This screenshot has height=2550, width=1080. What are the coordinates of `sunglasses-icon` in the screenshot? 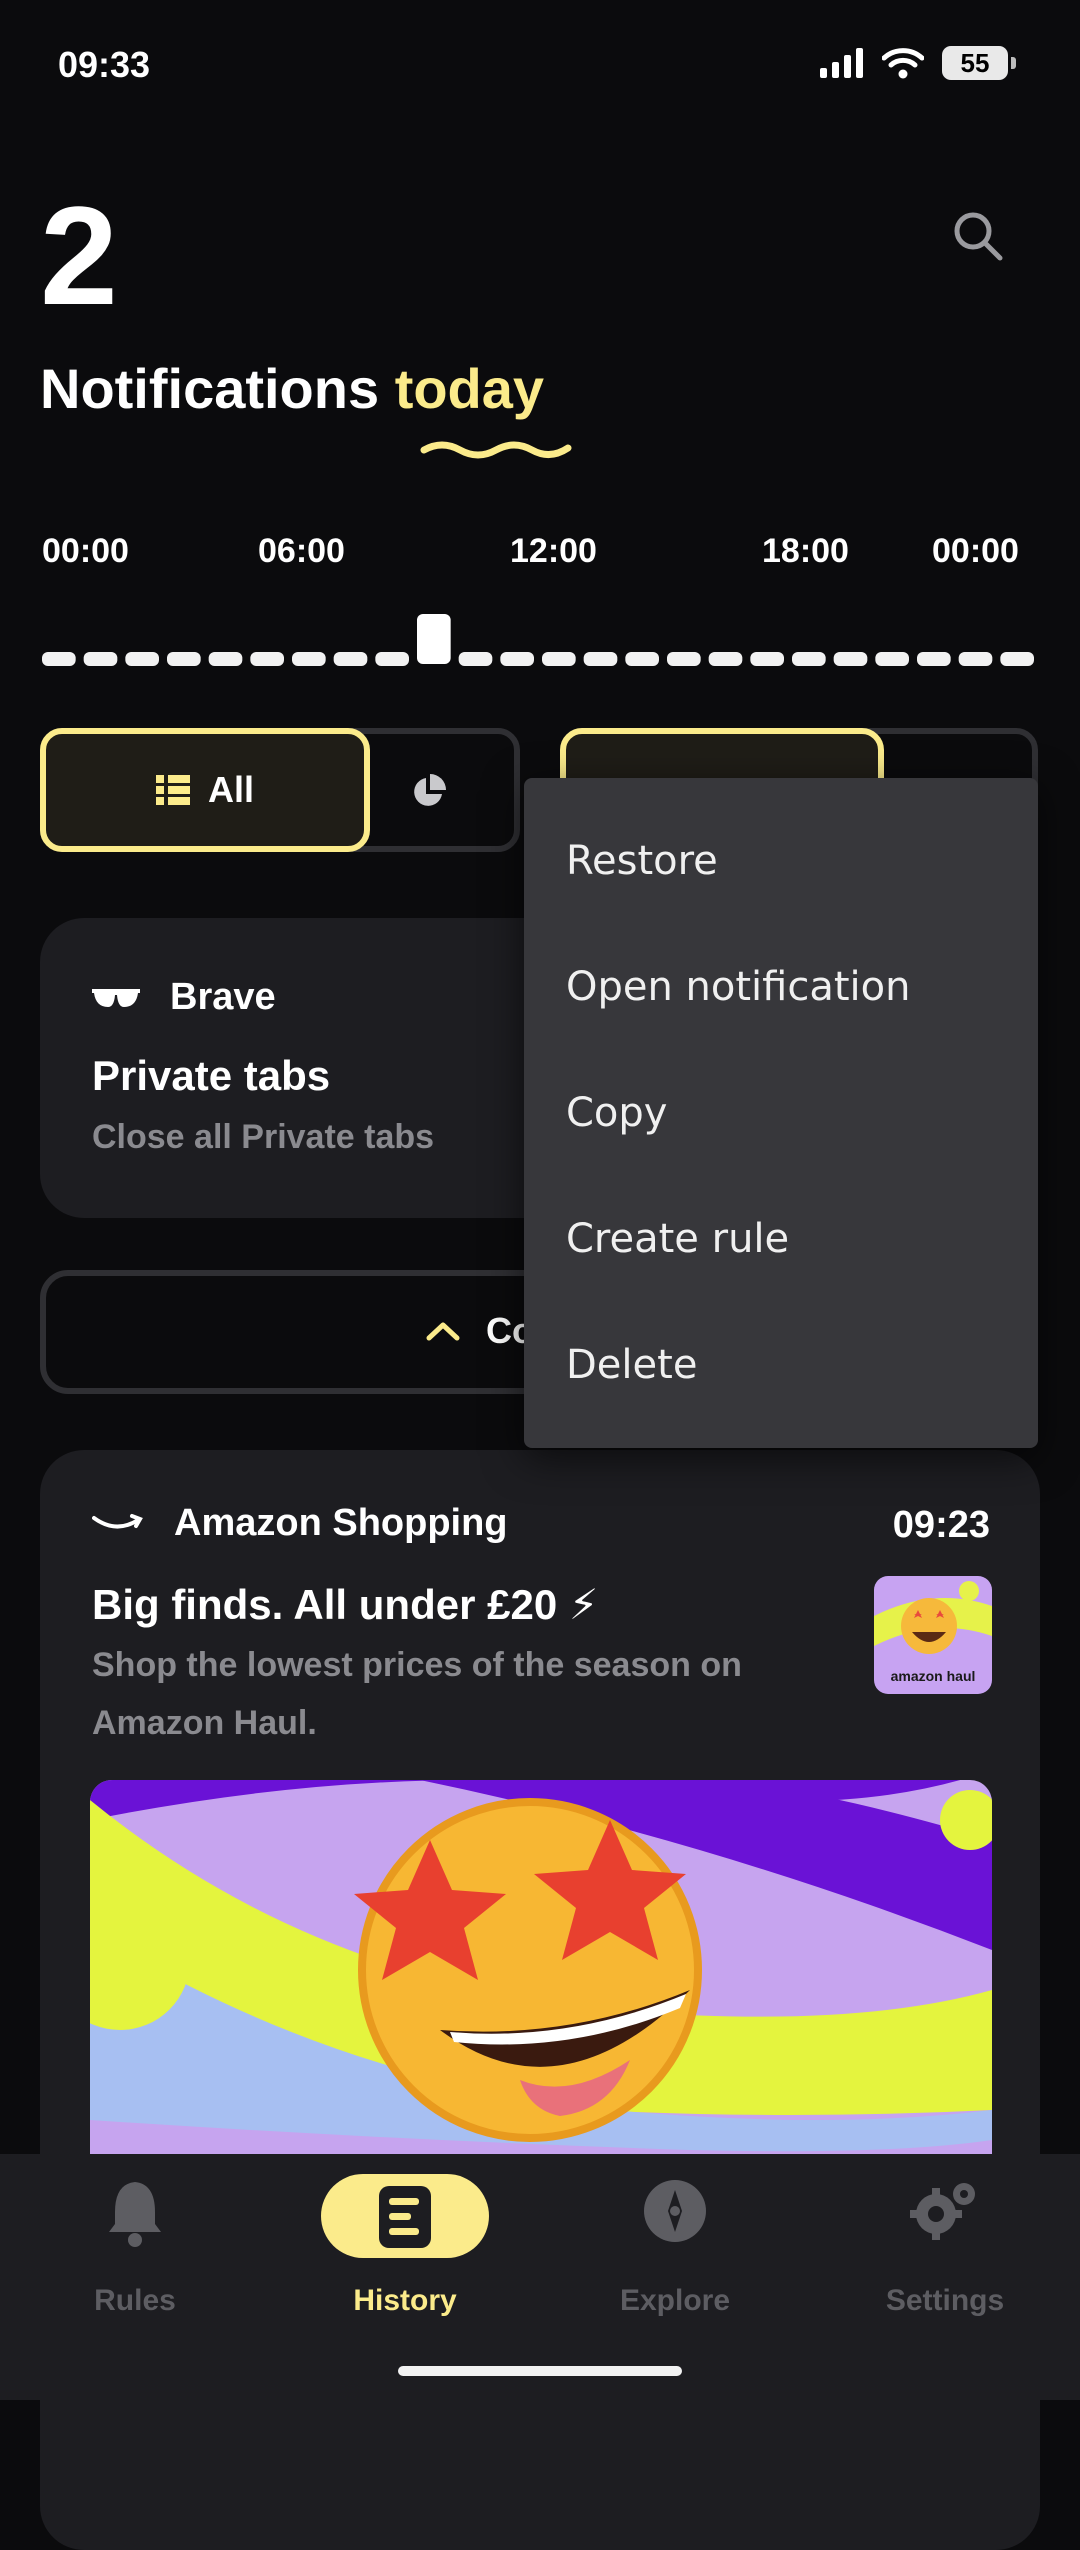 It's located at (116, 997).